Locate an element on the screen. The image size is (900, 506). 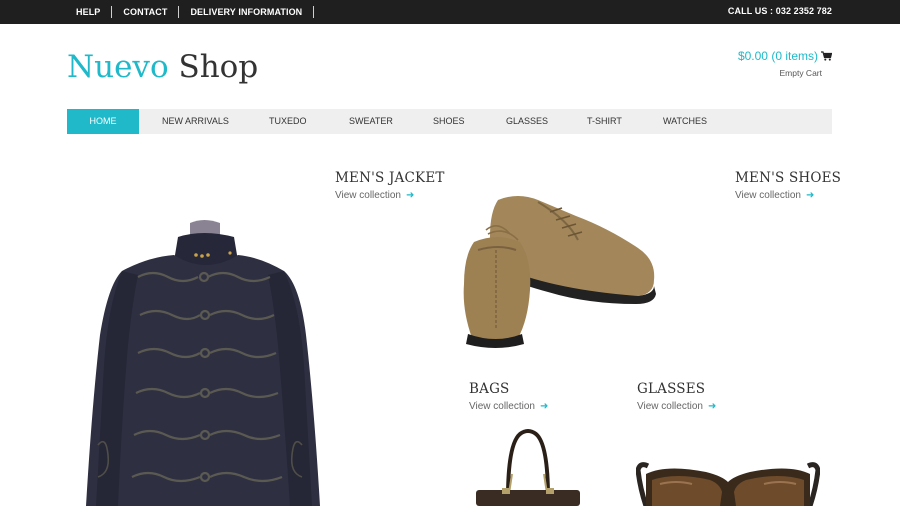
jacket-view-collection-label: View collection is located at coordinates (368, 195).